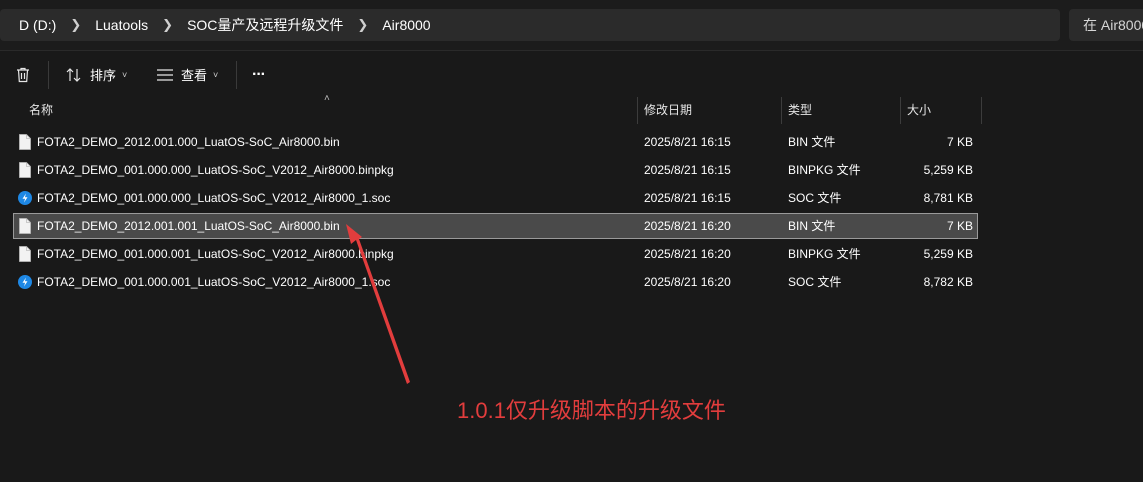 The height and width of the screenshot is (482, 1143). Describe the element at coordinates (33, 25) in the screenshot. I see `breadcrumb-drive: D (D:)` at that location.